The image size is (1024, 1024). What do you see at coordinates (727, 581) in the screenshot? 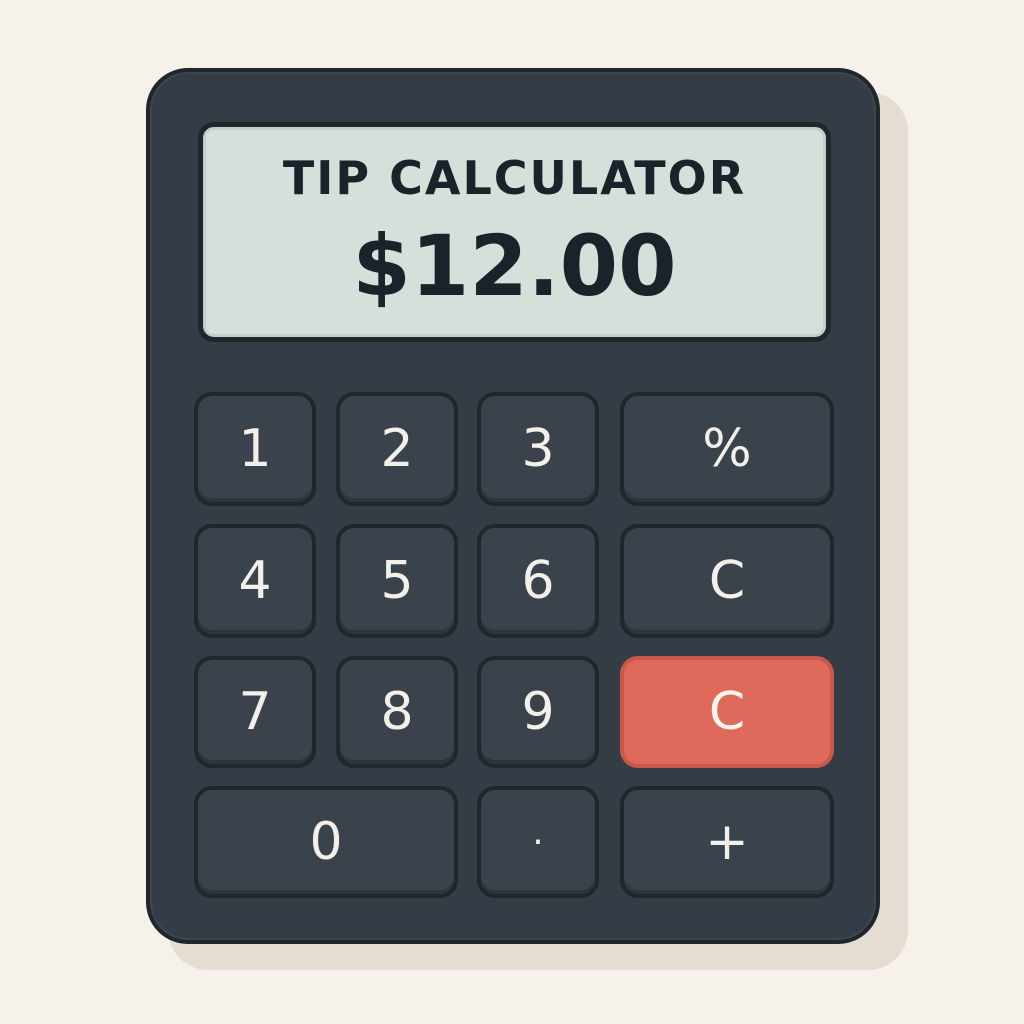
I see `clear-key: C` at bounding box center [727, 581].